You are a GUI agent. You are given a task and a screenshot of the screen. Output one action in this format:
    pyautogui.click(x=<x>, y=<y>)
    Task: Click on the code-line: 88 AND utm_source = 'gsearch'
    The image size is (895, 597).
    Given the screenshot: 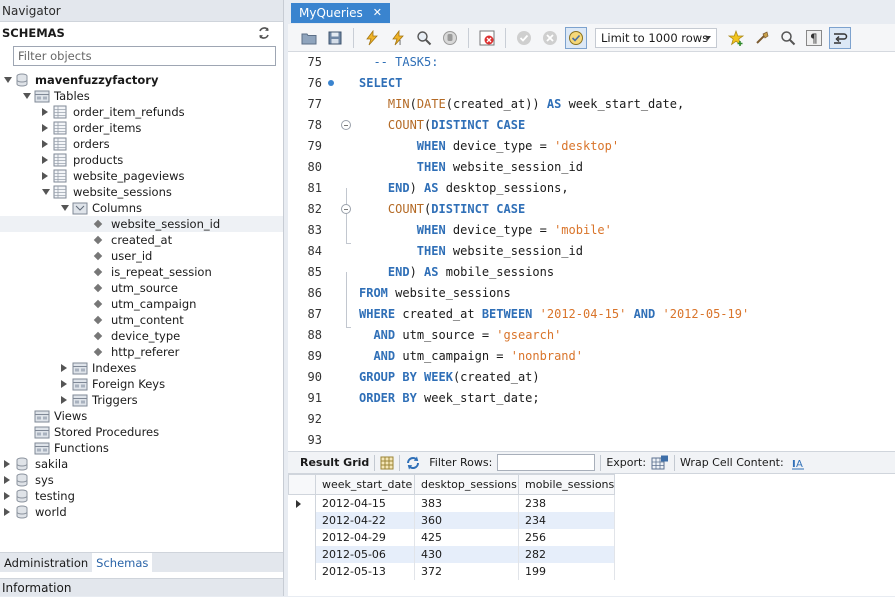 What is the action you would take?
    pyautogui.click(x=591, y=335)
    